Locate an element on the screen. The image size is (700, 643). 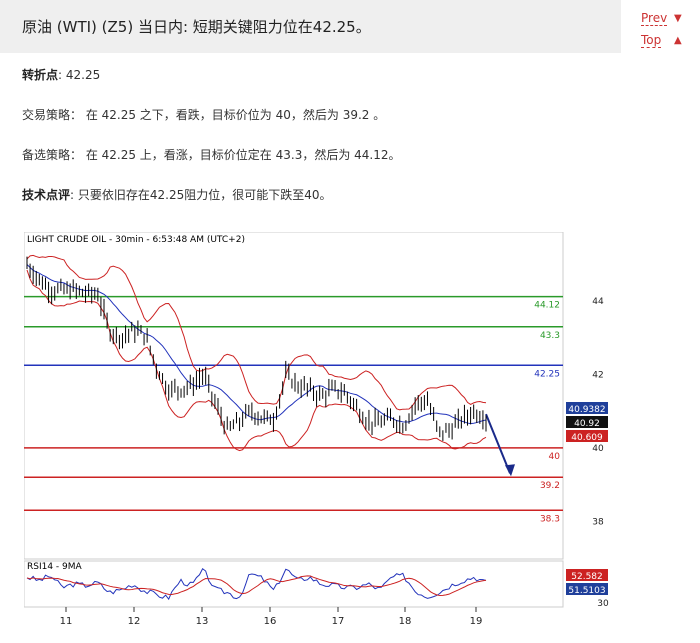
x-tick-label: 13 is located at coordinates (202, 621).